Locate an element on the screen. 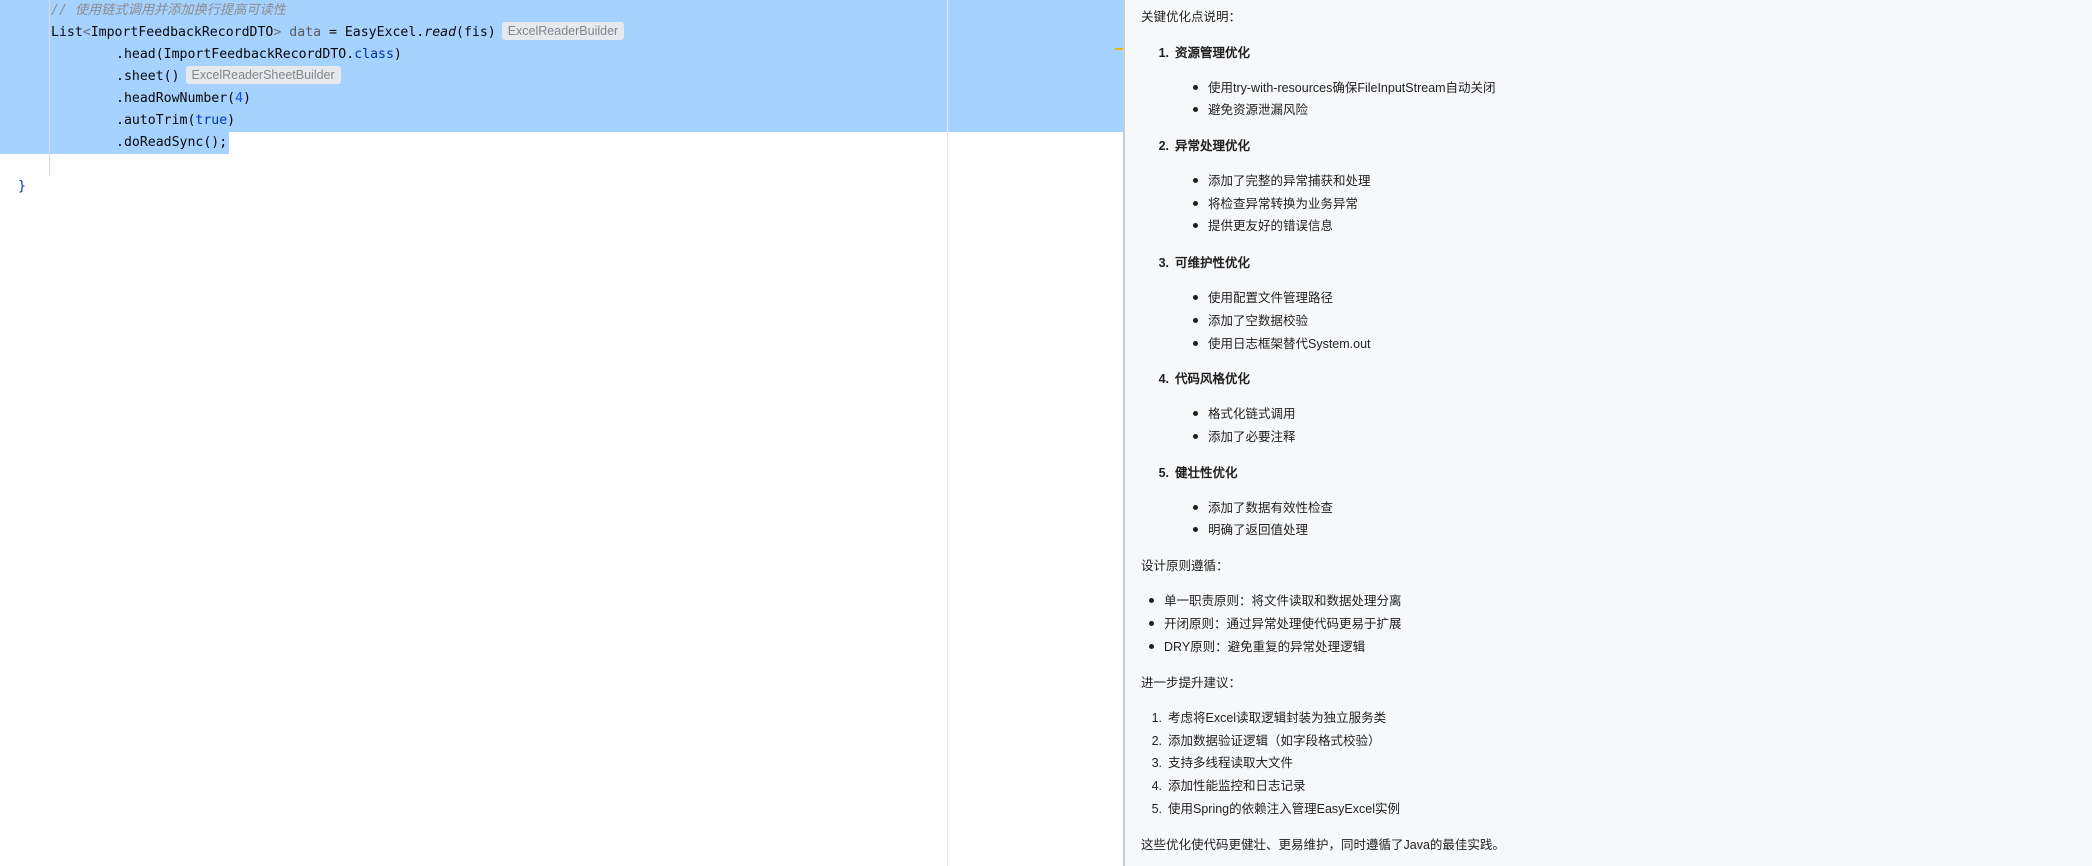 The width and height of the screenshot is (2092, 866). code-type: List is located at coordinates (67, 32).